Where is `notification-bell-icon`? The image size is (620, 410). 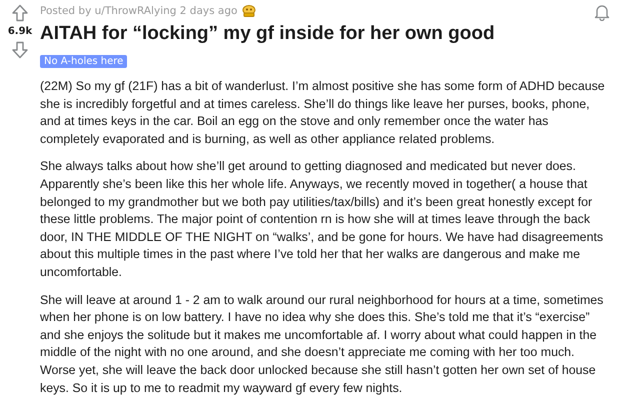 notification-bell-icon is located at coordinates (602, 12).